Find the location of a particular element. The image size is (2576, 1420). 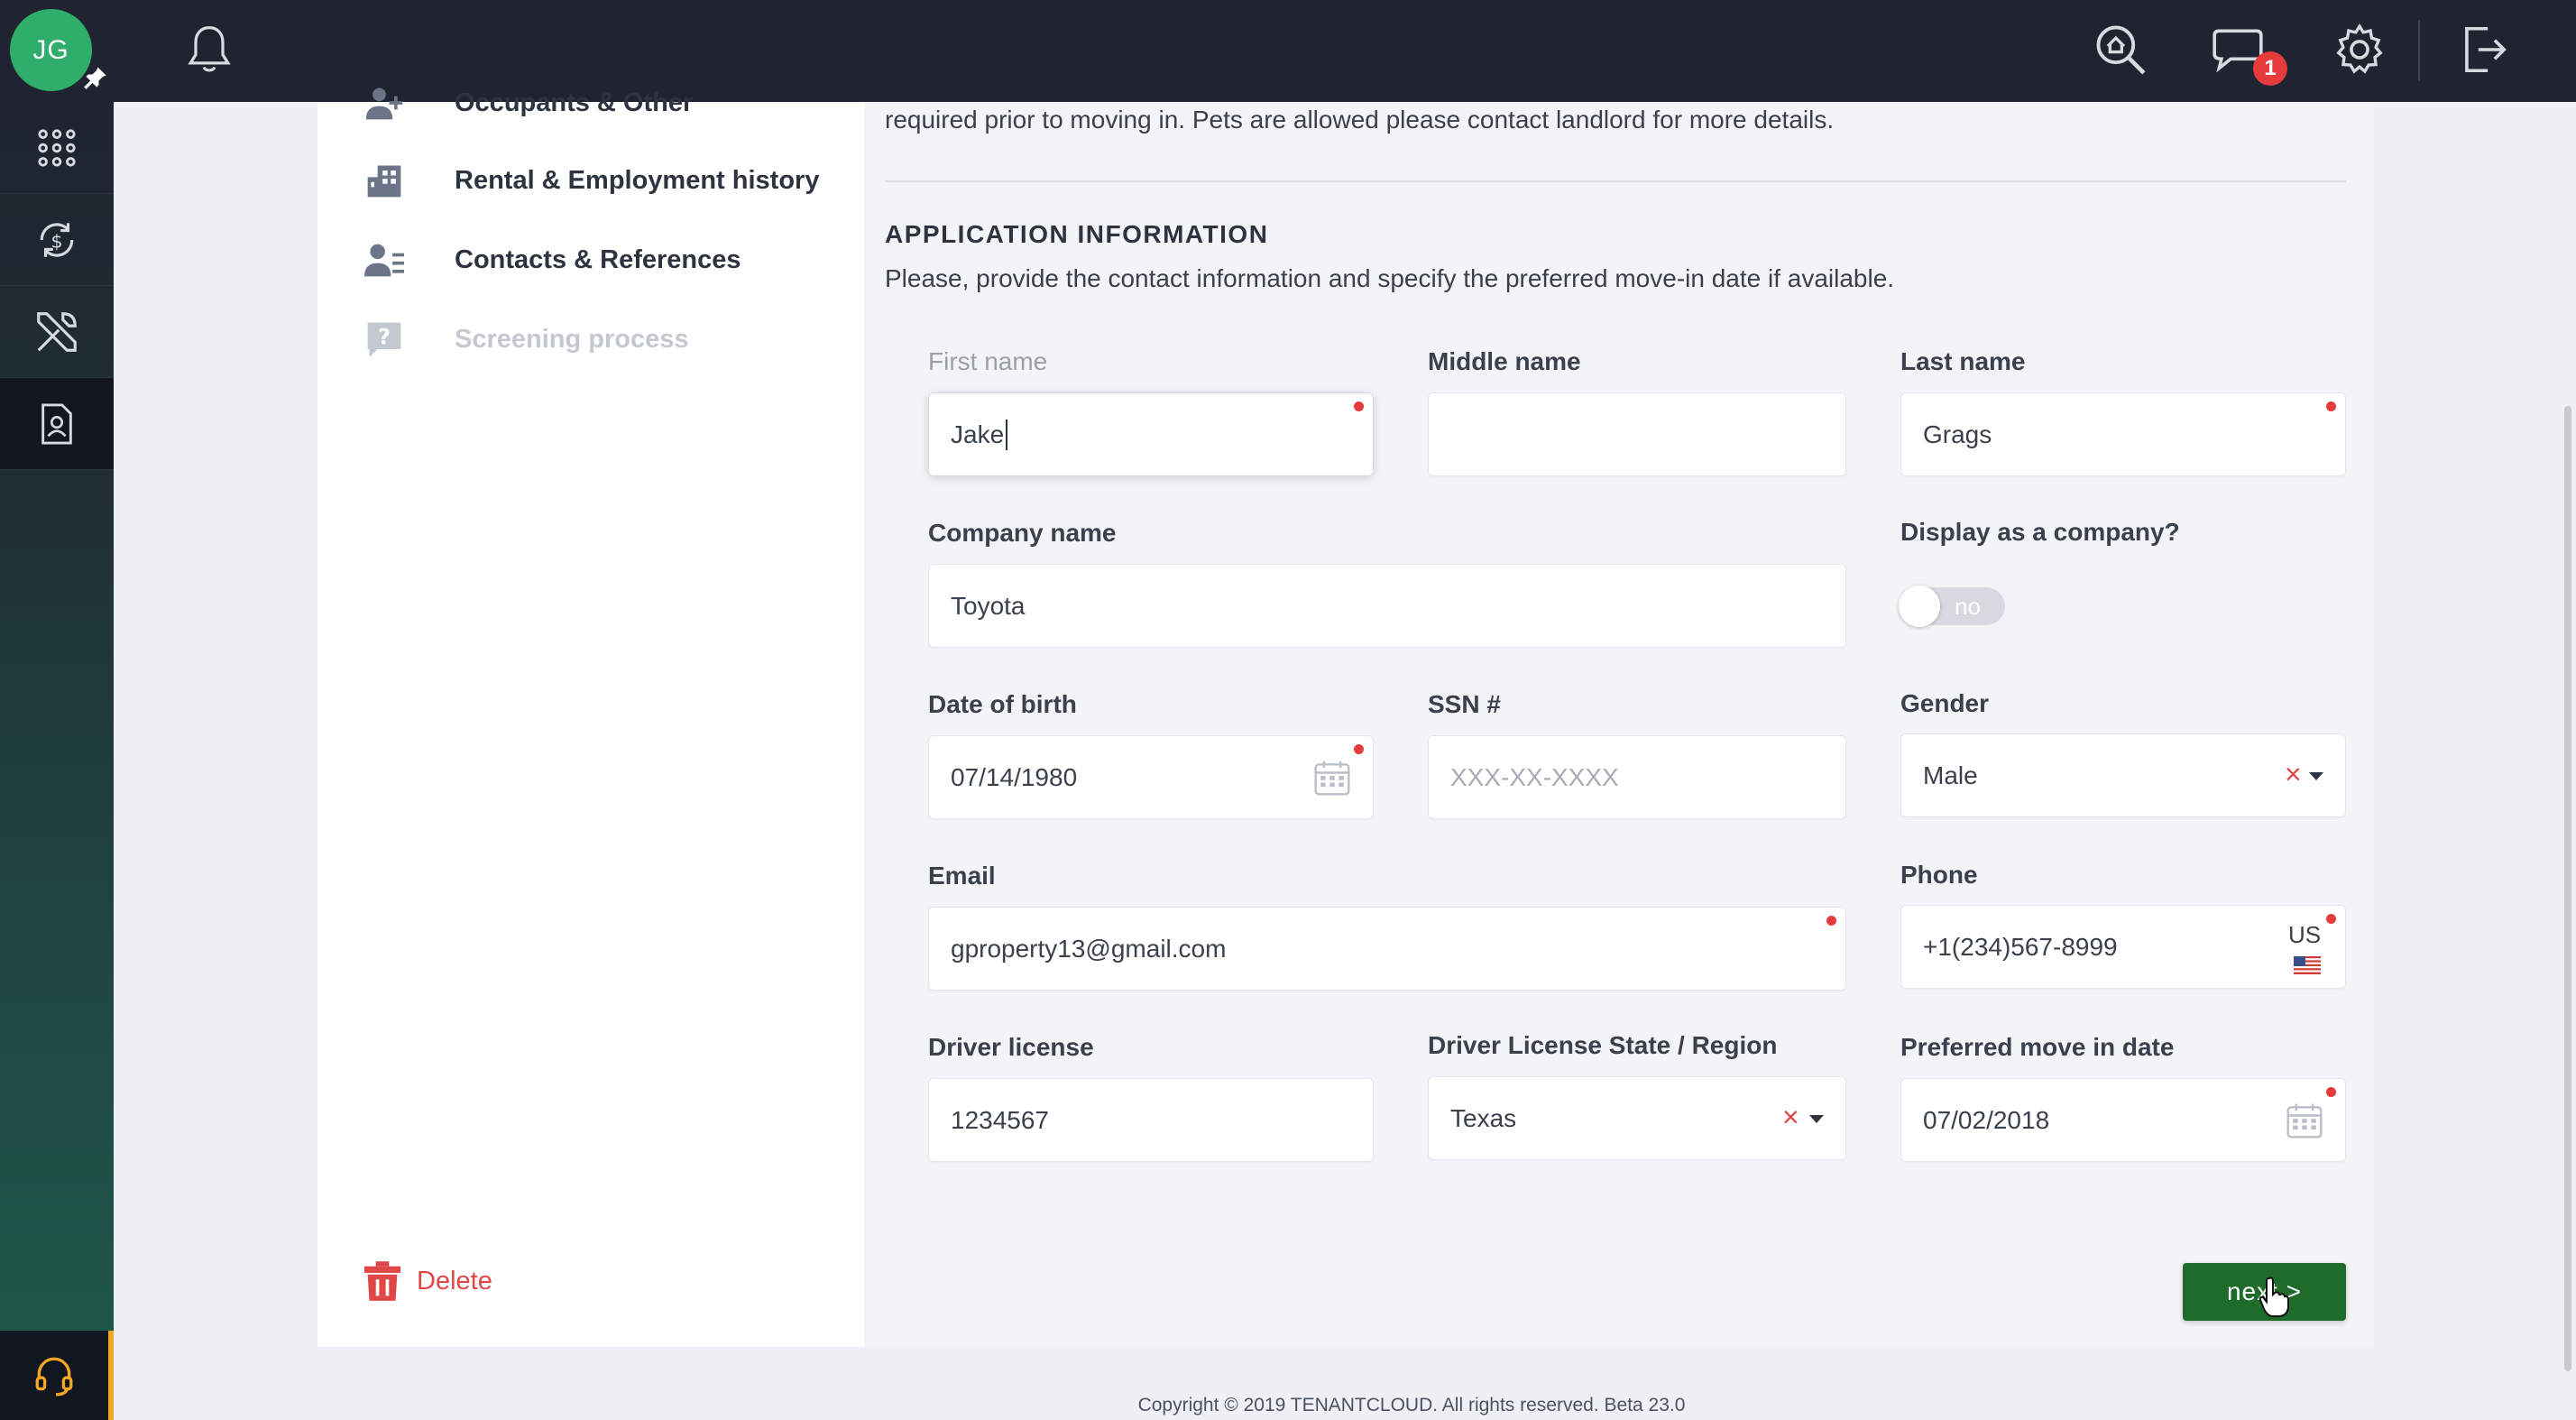

apps-grid-icon is located at coordinates (57, 148).